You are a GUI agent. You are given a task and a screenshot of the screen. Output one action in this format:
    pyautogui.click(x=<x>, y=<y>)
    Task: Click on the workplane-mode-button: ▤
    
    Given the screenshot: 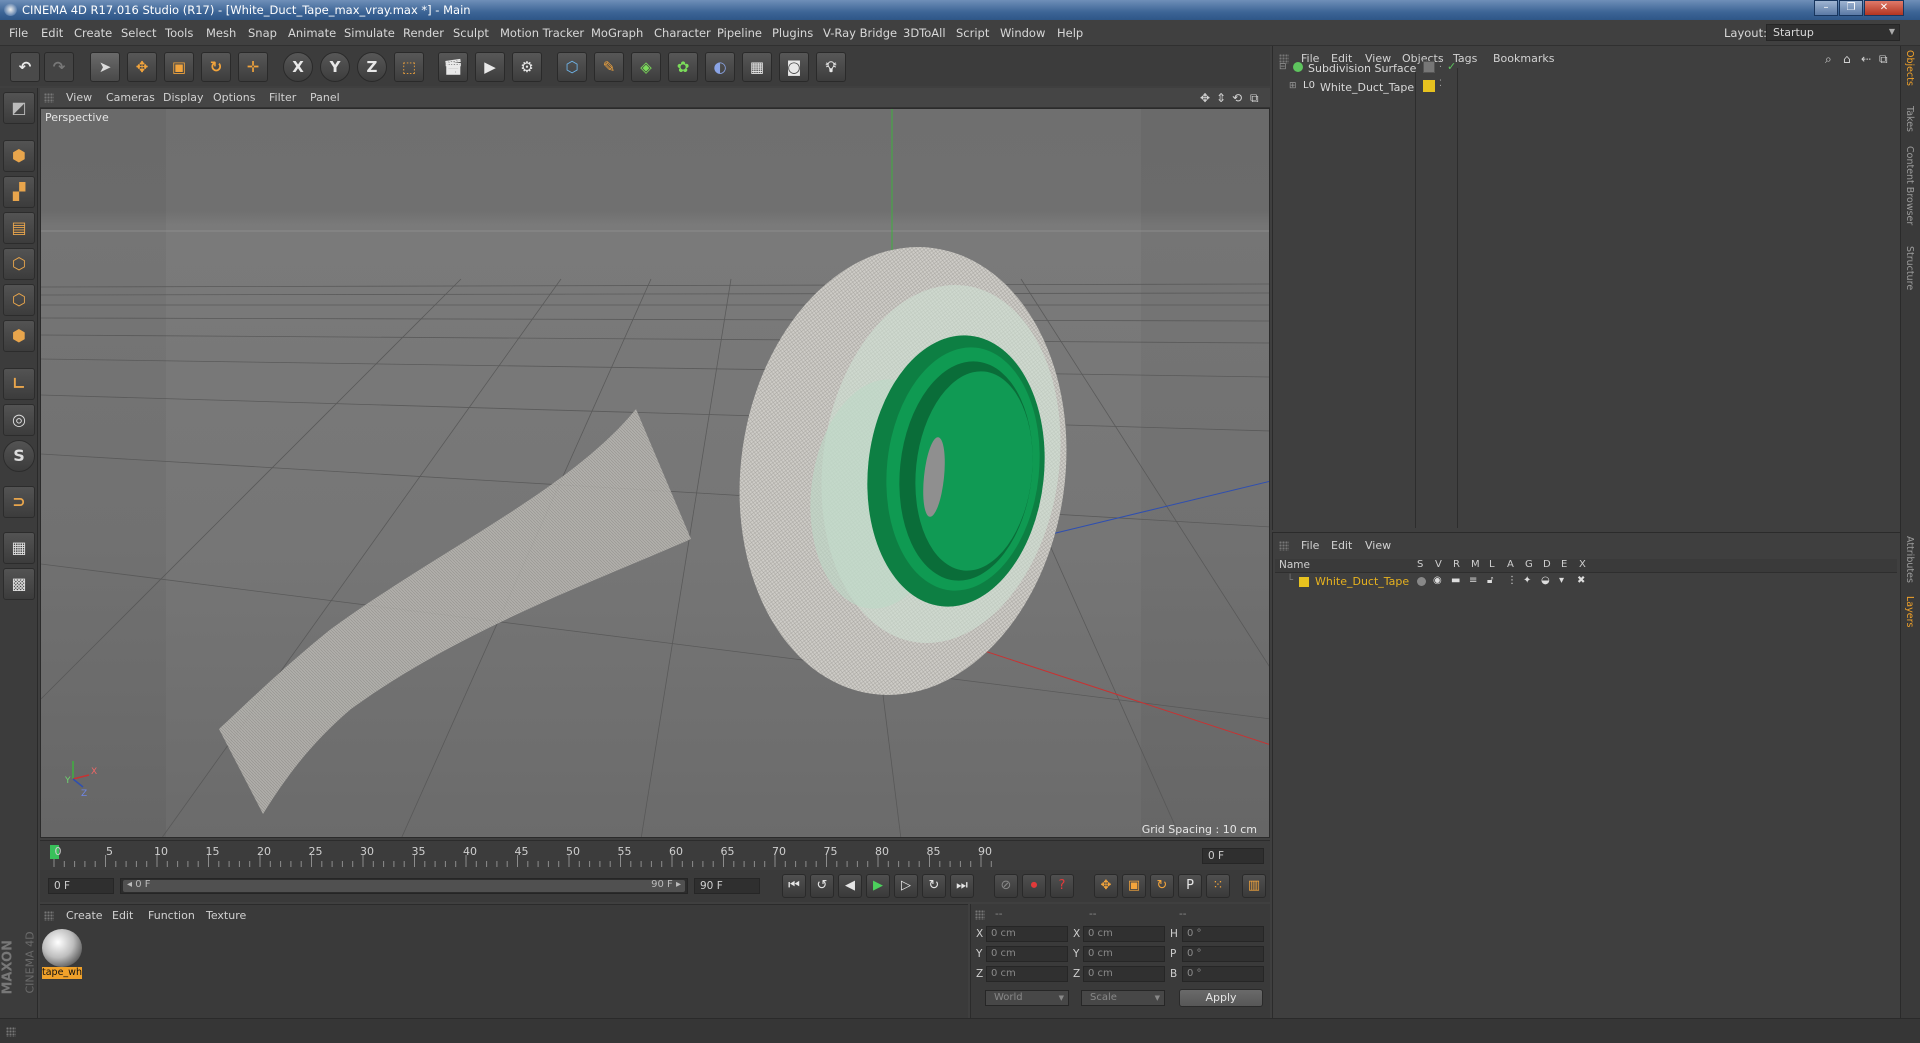 What is the action you would take?
    pyautogui.click(x=19, y=228)
    